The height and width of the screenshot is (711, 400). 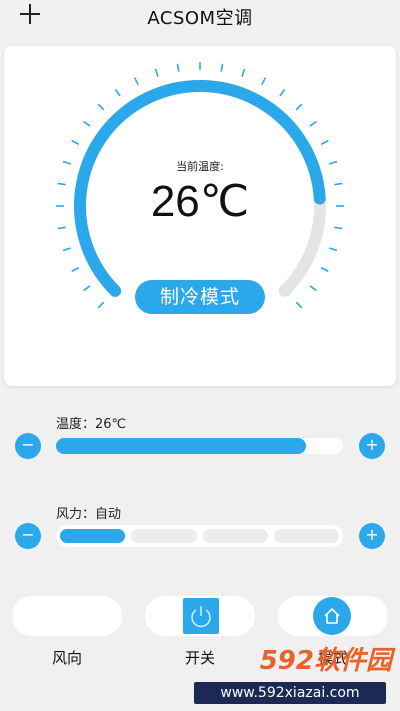 I want to click on page-title: ACSOM空调, so click(x=200, y=18).